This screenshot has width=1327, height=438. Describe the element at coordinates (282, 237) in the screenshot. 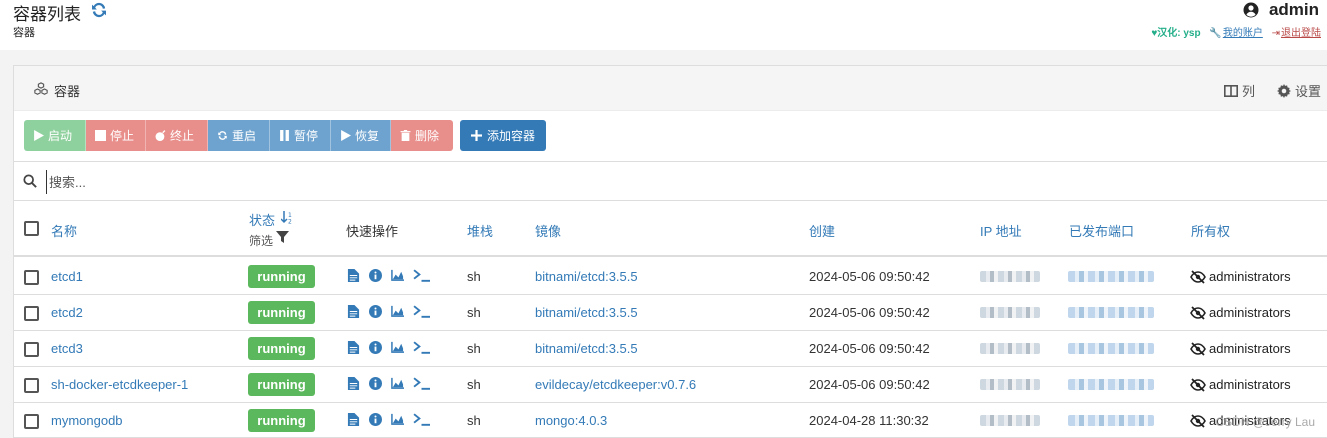

I see `filter-icon` at that location.